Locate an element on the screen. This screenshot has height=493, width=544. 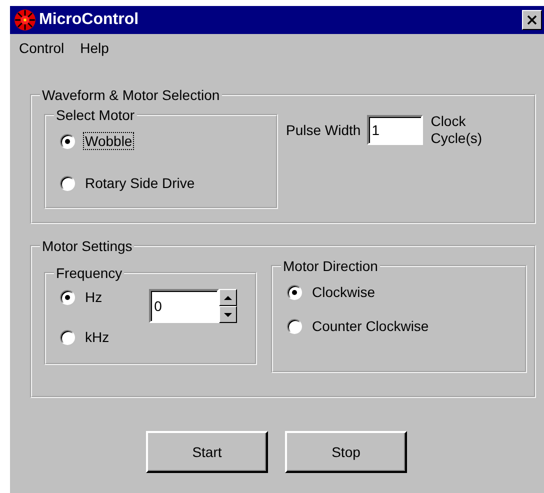
input-field: 1 is located at coordinates (394, 130).